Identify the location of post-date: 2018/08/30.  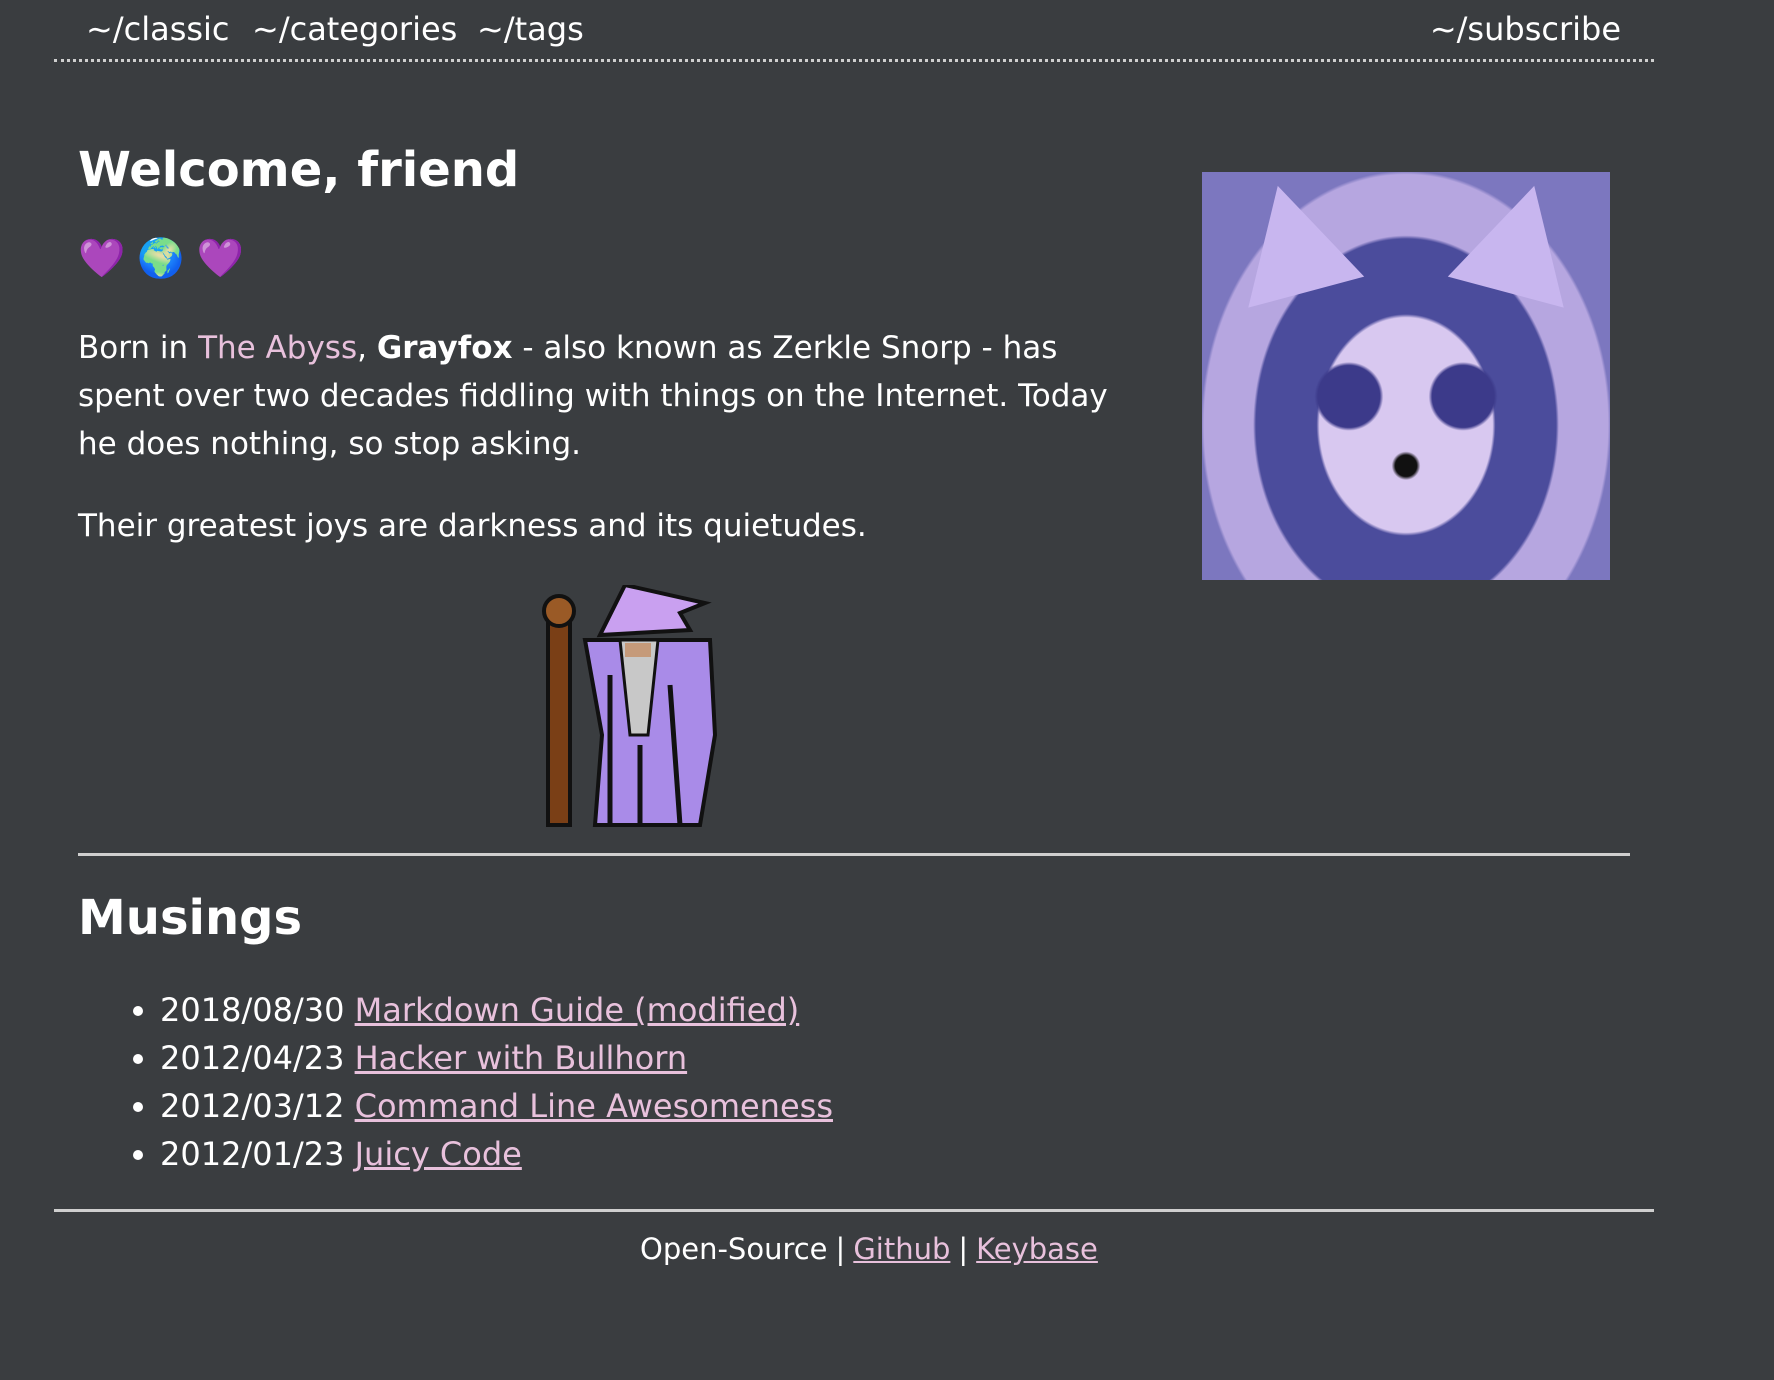
(252, 1010).